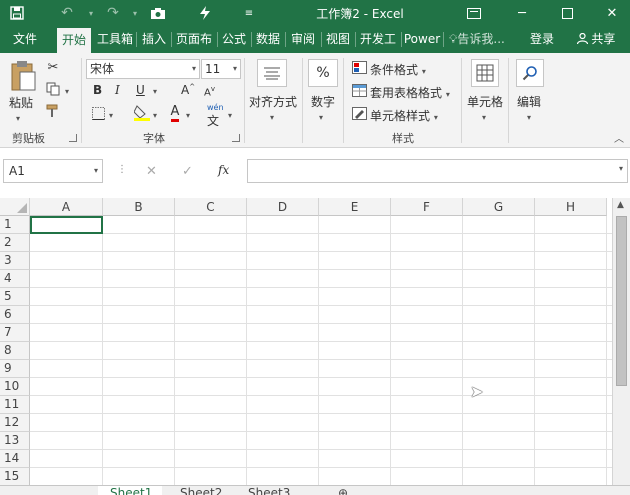  What do you see at coordinates (98, 113) in the screenshot?
I see `border-icon` at bounding box center [98, 113].